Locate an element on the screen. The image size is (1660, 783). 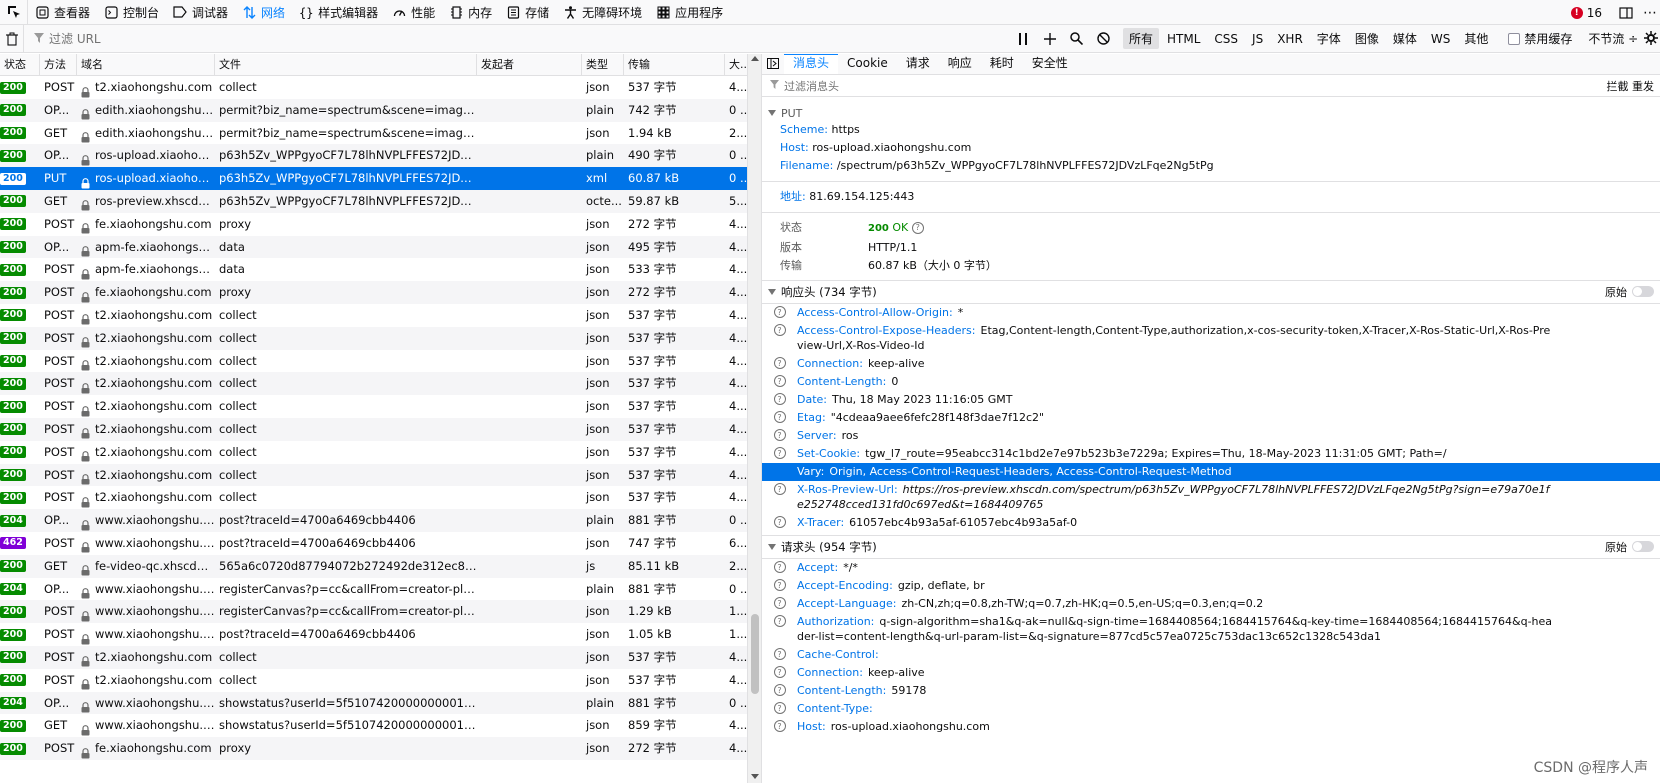
request-method-header: PUT is located at coordinates (1211, 113).